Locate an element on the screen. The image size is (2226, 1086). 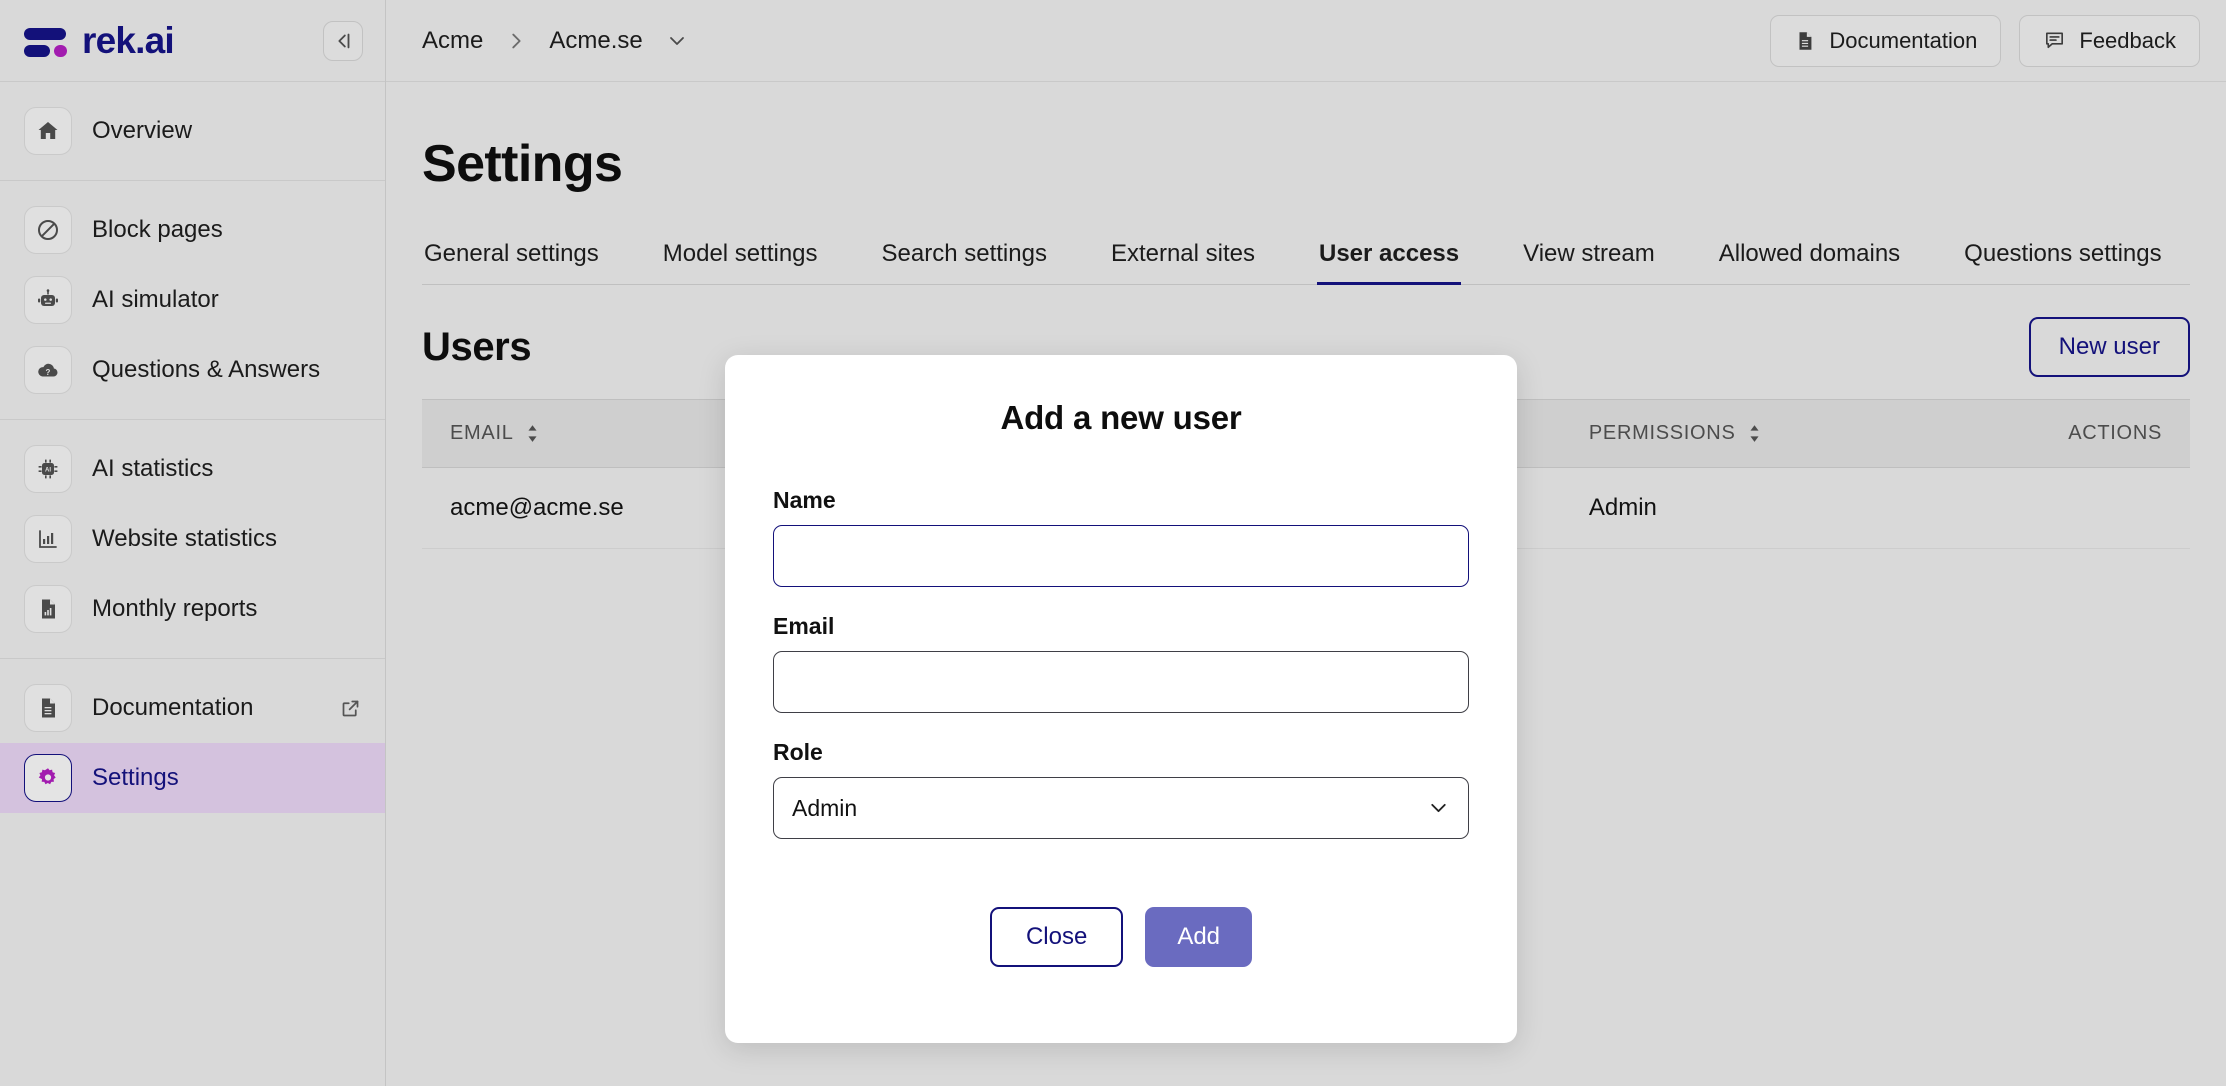
sidebar-brand-row: rek.ai is located at coordinates (192, 41).